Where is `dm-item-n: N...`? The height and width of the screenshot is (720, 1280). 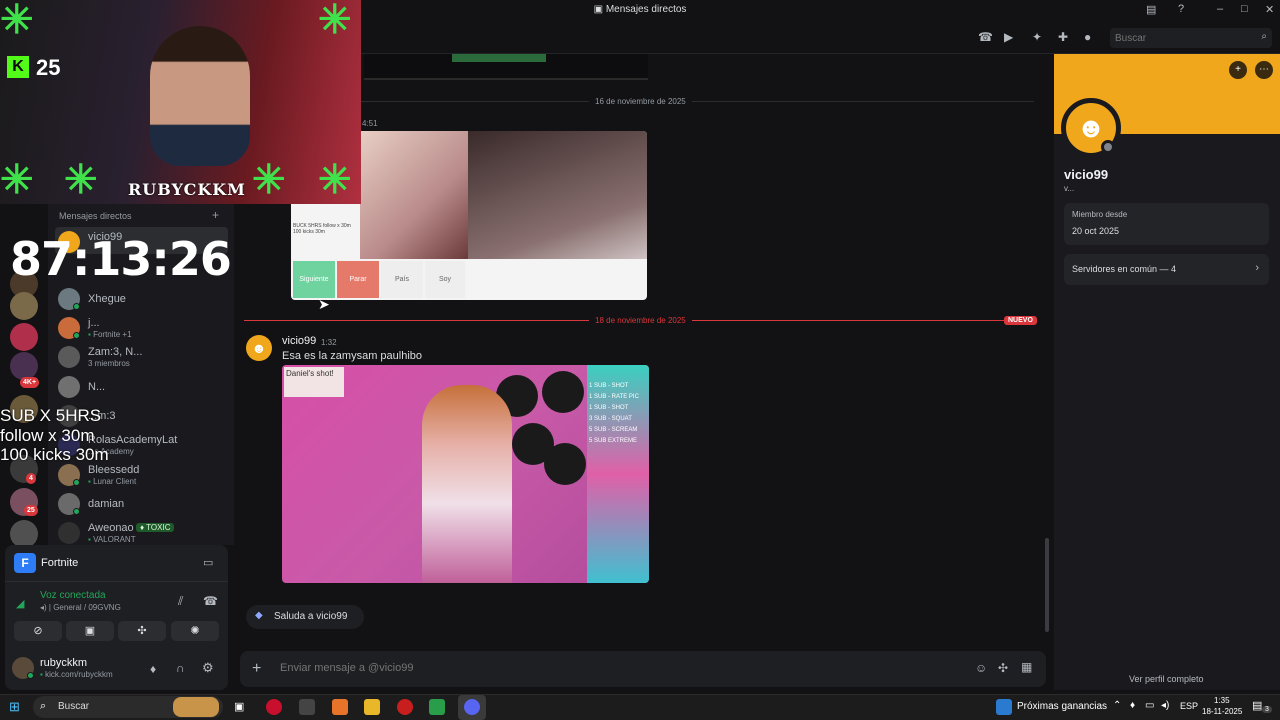
dm-item-n: N... is located at coordinates (143, 387).